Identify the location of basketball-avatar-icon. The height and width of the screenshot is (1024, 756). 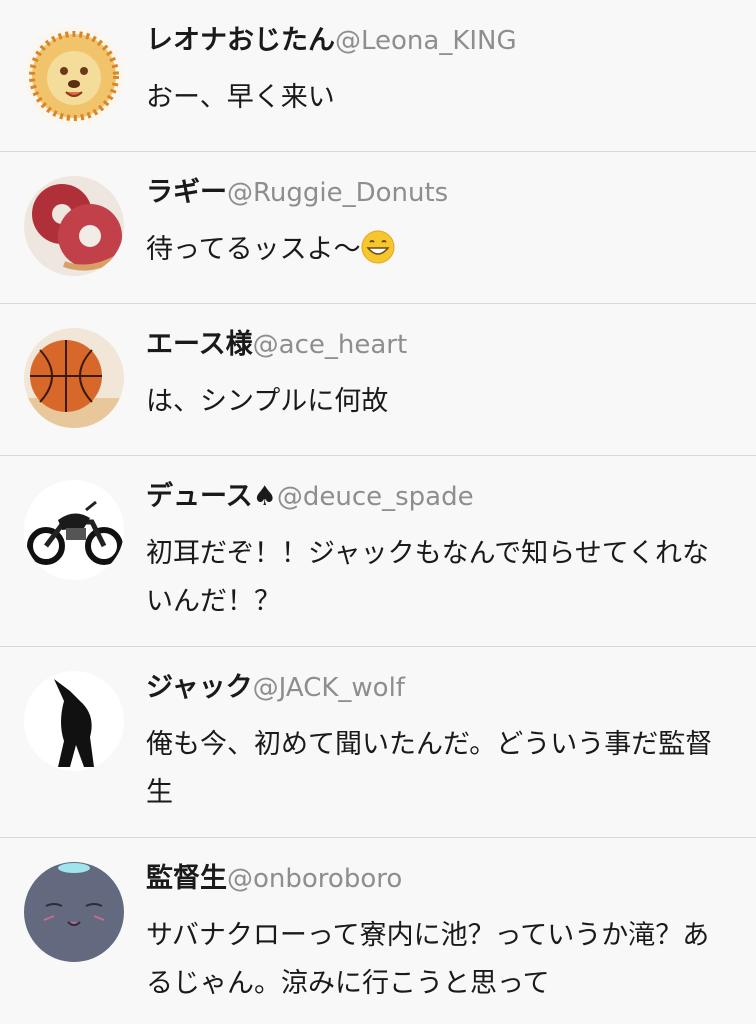
(74, 378).